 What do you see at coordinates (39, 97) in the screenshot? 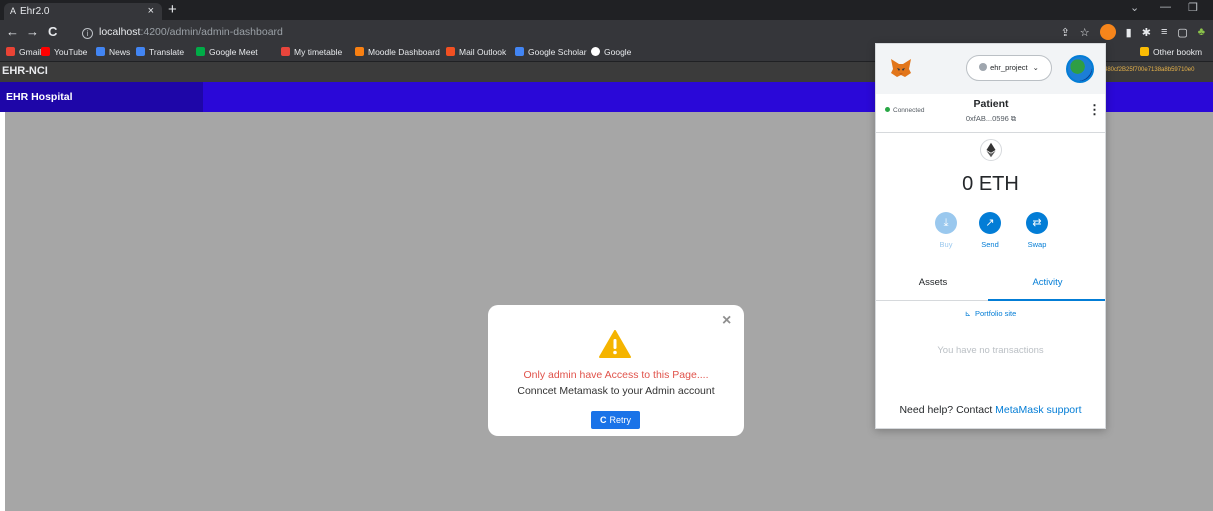
I see `hospital-title: EHR Hospital` at bounding box center [39, 97].